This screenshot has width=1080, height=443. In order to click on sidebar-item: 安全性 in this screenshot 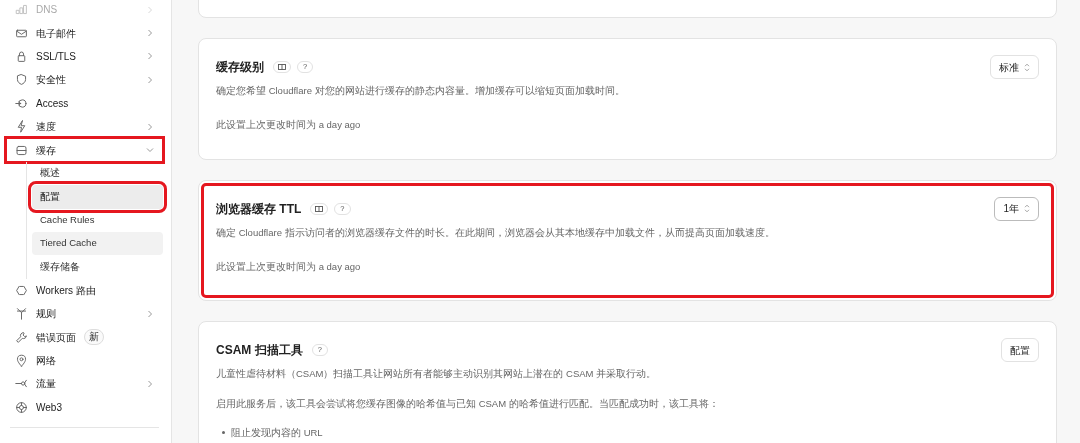, I will do `click(84, 80)`.